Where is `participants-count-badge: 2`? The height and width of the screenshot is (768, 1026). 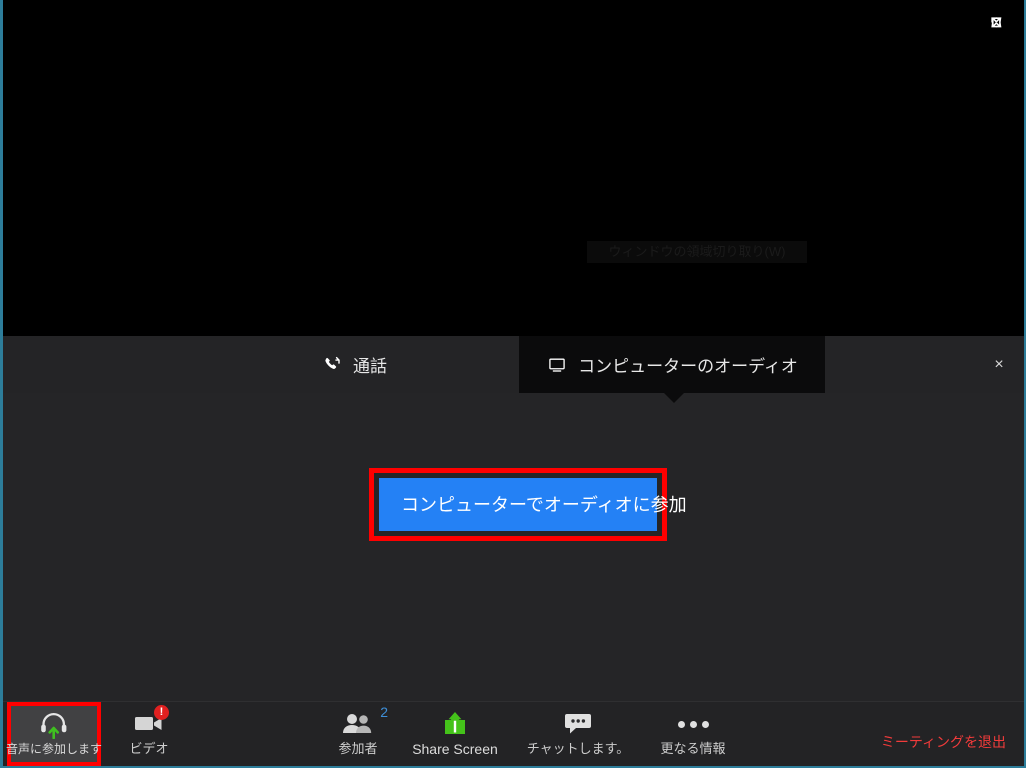
participants-count-badge: 2 is located at coordinates (384, 712).